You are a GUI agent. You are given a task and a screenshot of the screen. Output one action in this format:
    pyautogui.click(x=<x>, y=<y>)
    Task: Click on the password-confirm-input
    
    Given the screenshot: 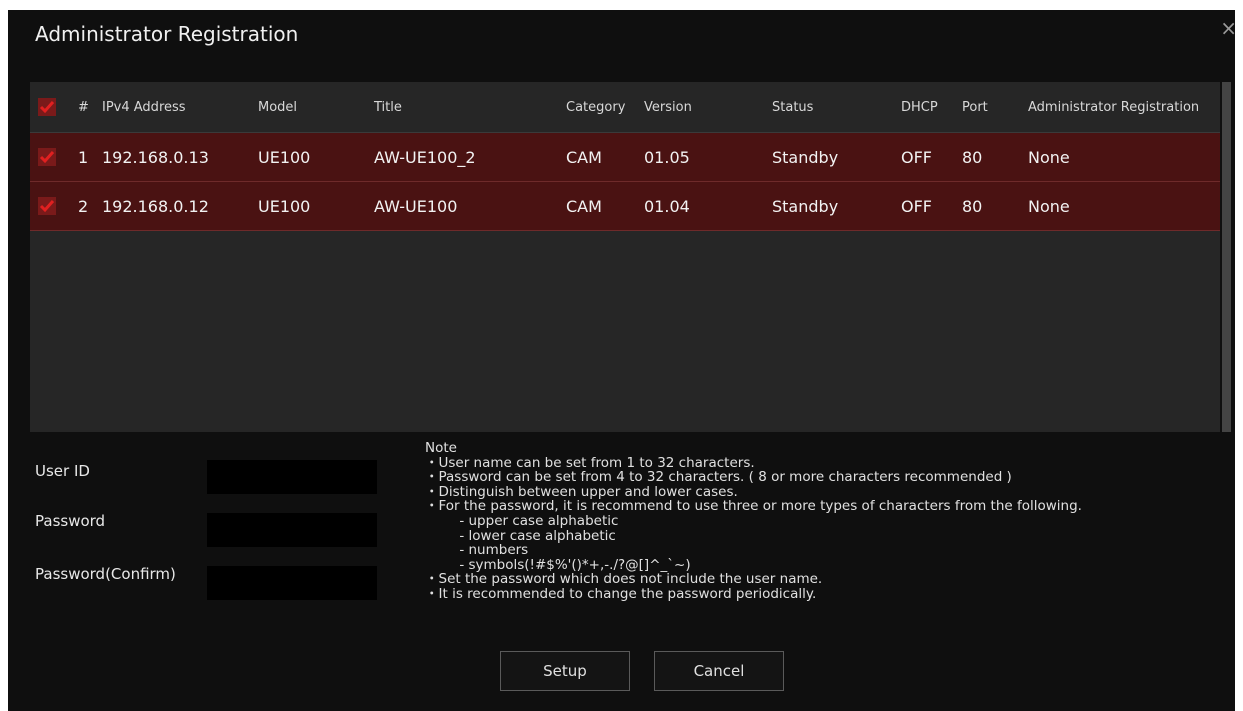 What is the action you would take?
    pyautogui.click(x=292, y=583)
    